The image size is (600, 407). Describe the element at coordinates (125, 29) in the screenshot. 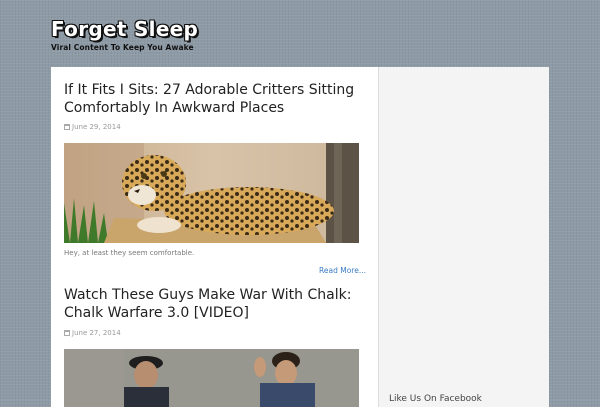

I see `logo-title: Forget Sleep` at that location.